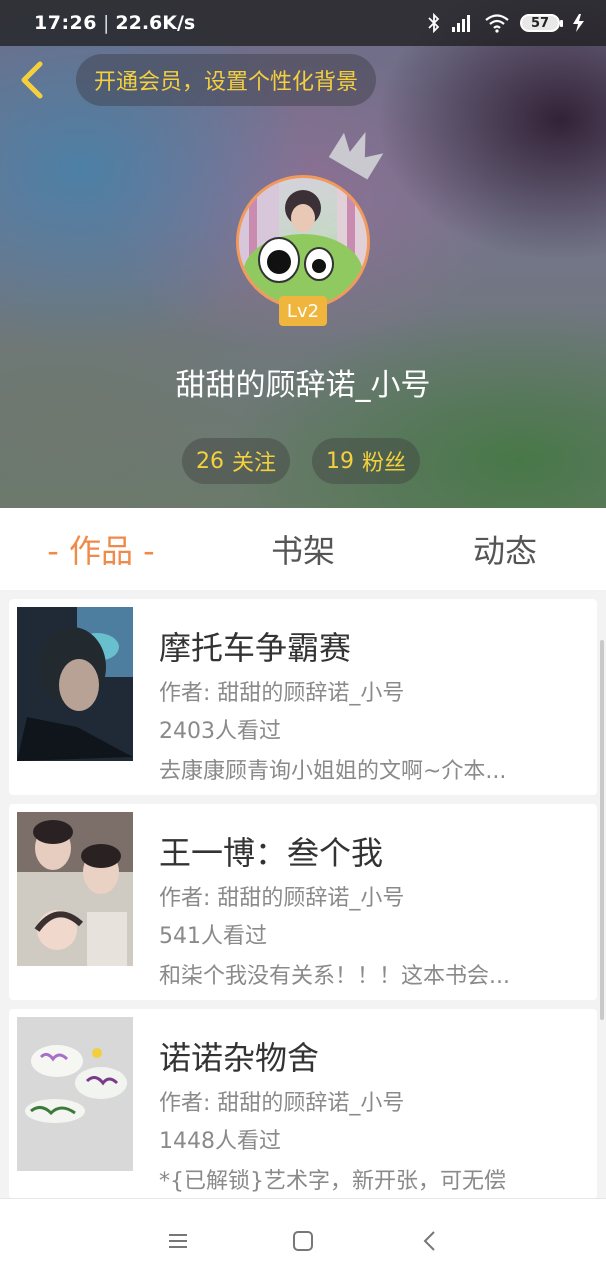 This screenshot has height=1280, width=606. Describe the element at coordinates (255, 648) in the screenshot. I see `book-title: 摩托车争霸赛` at that location.